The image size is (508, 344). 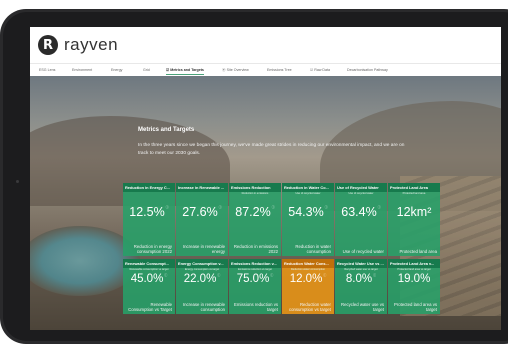 What do you see at coordinates (253, 212) in the screenshot?
I see `metric-value: 87.2%` at bounding box center [253, 212].